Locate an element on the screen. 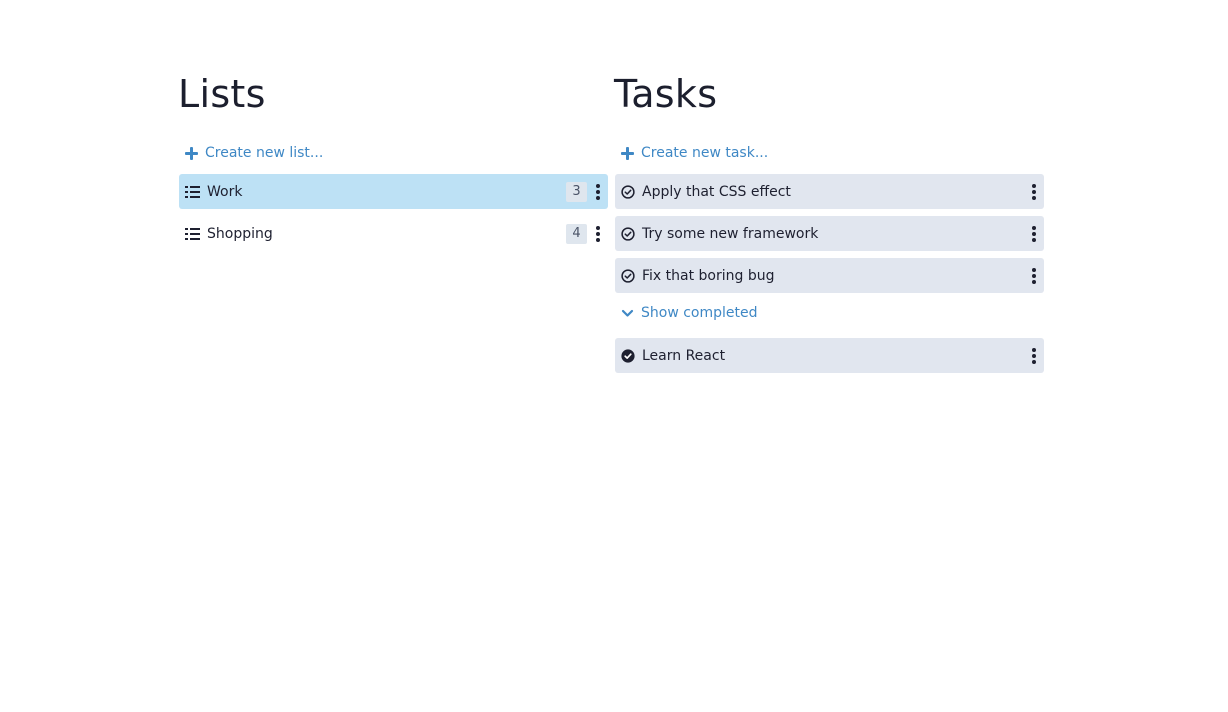 The height and width of the screenshot is (712, 1228). task-item: Fix that boring bug is located at coordinates (829, 275).